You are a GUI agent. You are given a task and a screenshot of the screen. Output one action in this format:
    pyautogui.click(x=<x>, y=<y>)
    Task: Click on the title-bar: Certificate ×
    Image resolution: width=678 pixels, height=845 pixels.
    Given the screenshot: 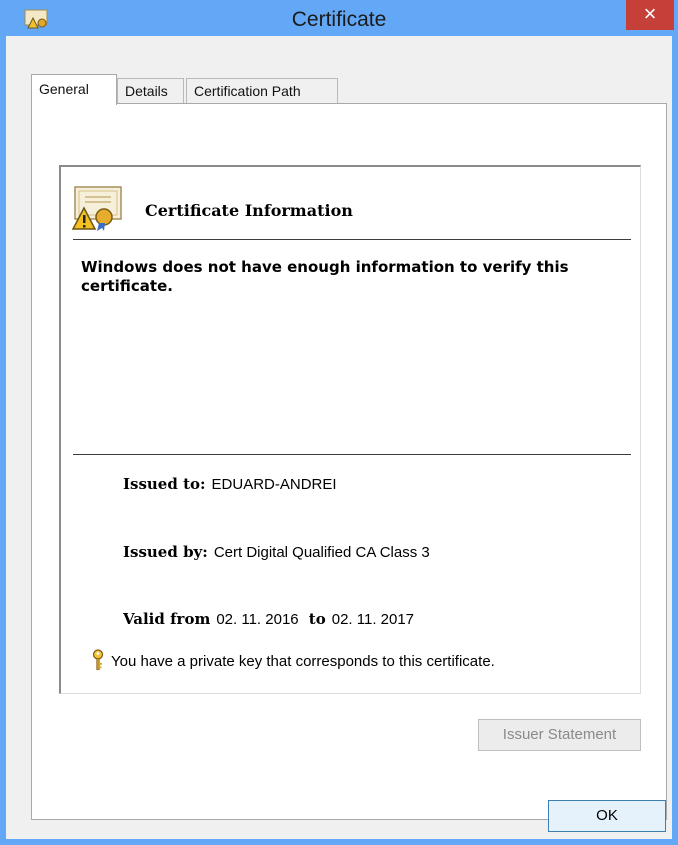 What is the action you would take?
    pyautogui.click(x=339, y=18)
    